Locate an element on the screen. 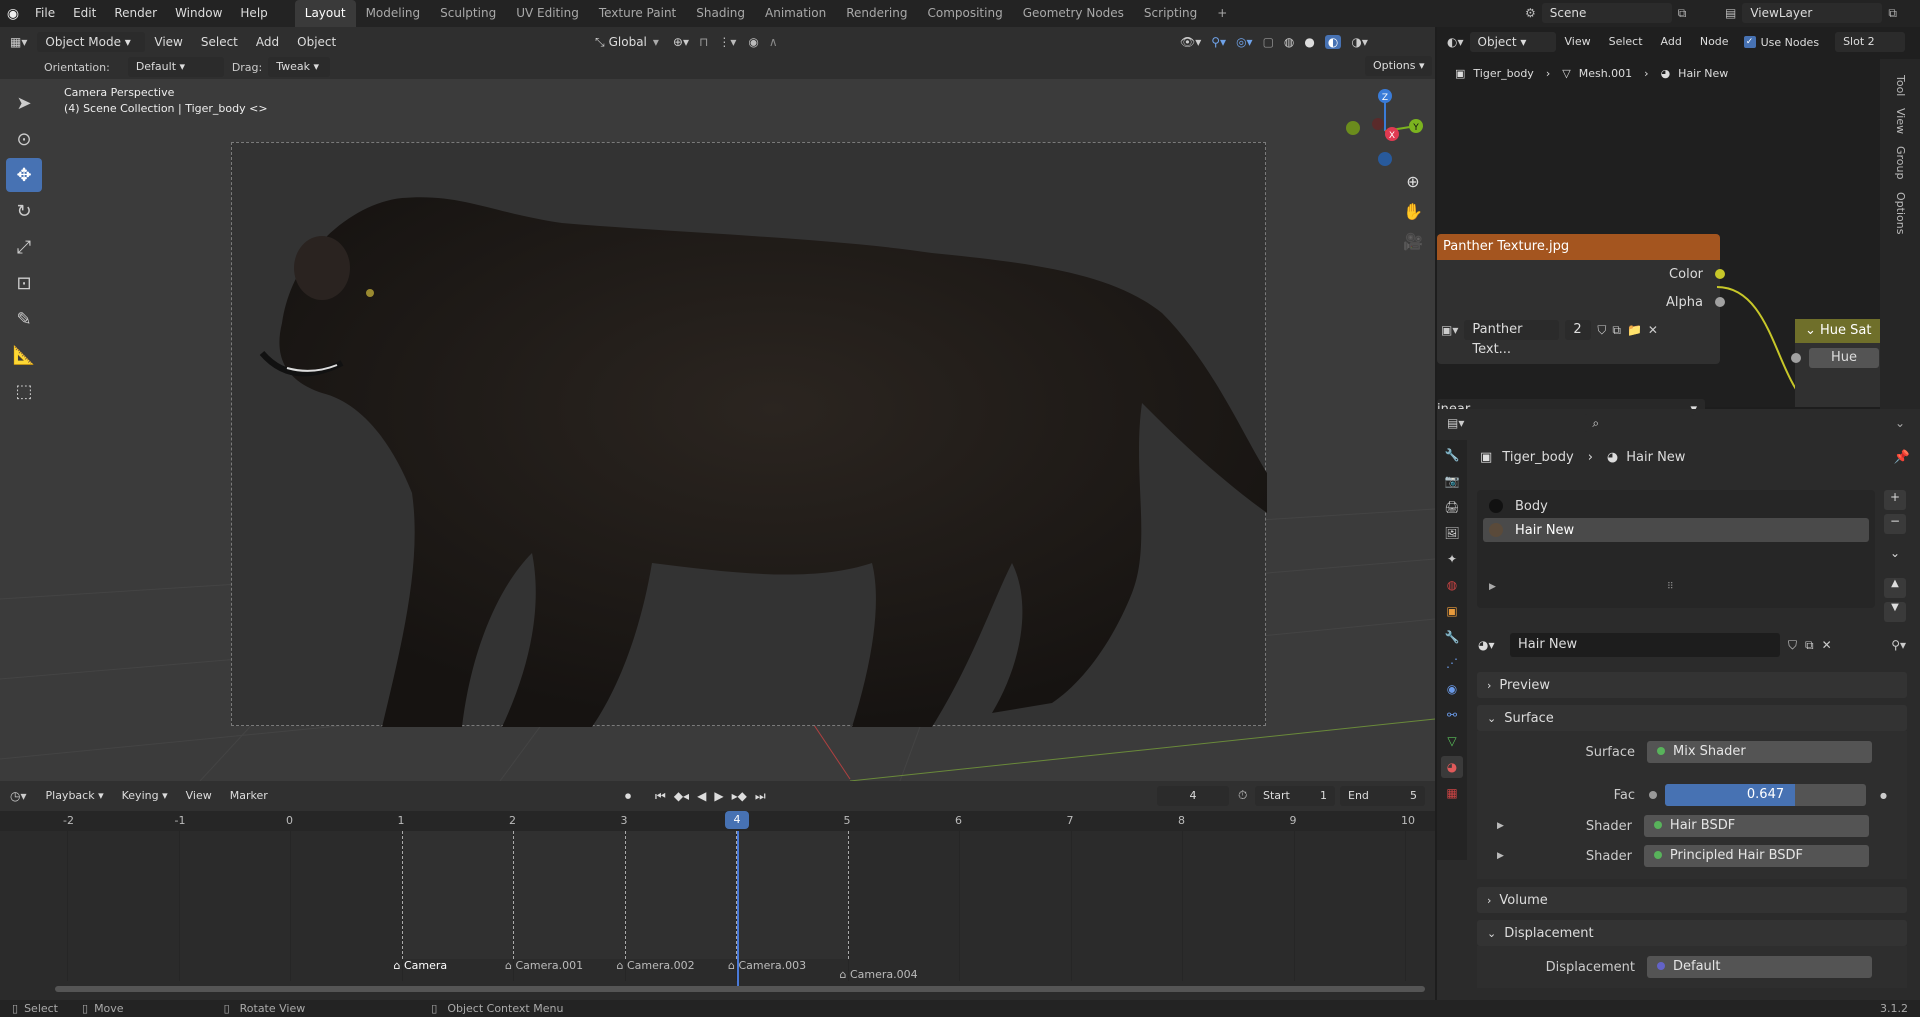 The width and height of the screenshot is (1920, 1017). tab-scripting: Scripting is located at coordinates (1170, 13).